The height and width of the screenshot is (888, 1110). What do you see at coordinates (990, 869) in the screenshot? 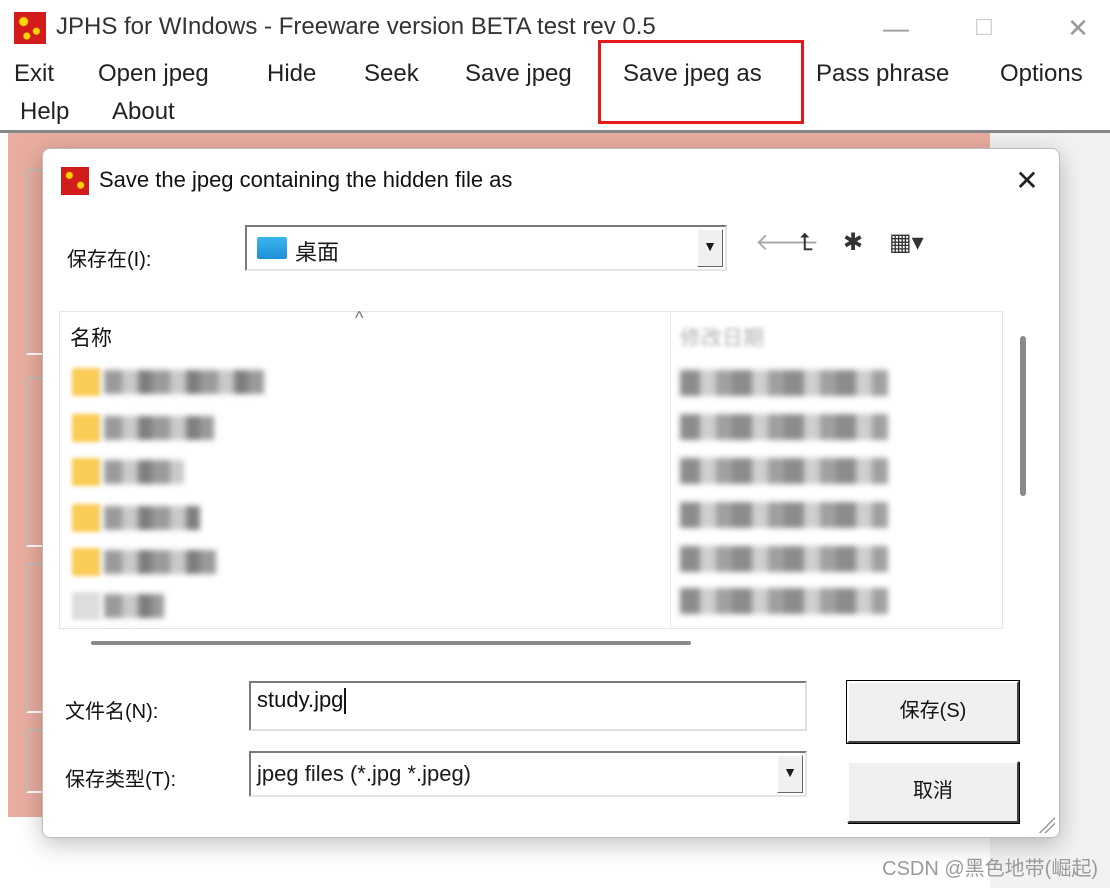
I see `watermark: CSDN @黑色地带(崛起)` at bounding box center [990, 869].